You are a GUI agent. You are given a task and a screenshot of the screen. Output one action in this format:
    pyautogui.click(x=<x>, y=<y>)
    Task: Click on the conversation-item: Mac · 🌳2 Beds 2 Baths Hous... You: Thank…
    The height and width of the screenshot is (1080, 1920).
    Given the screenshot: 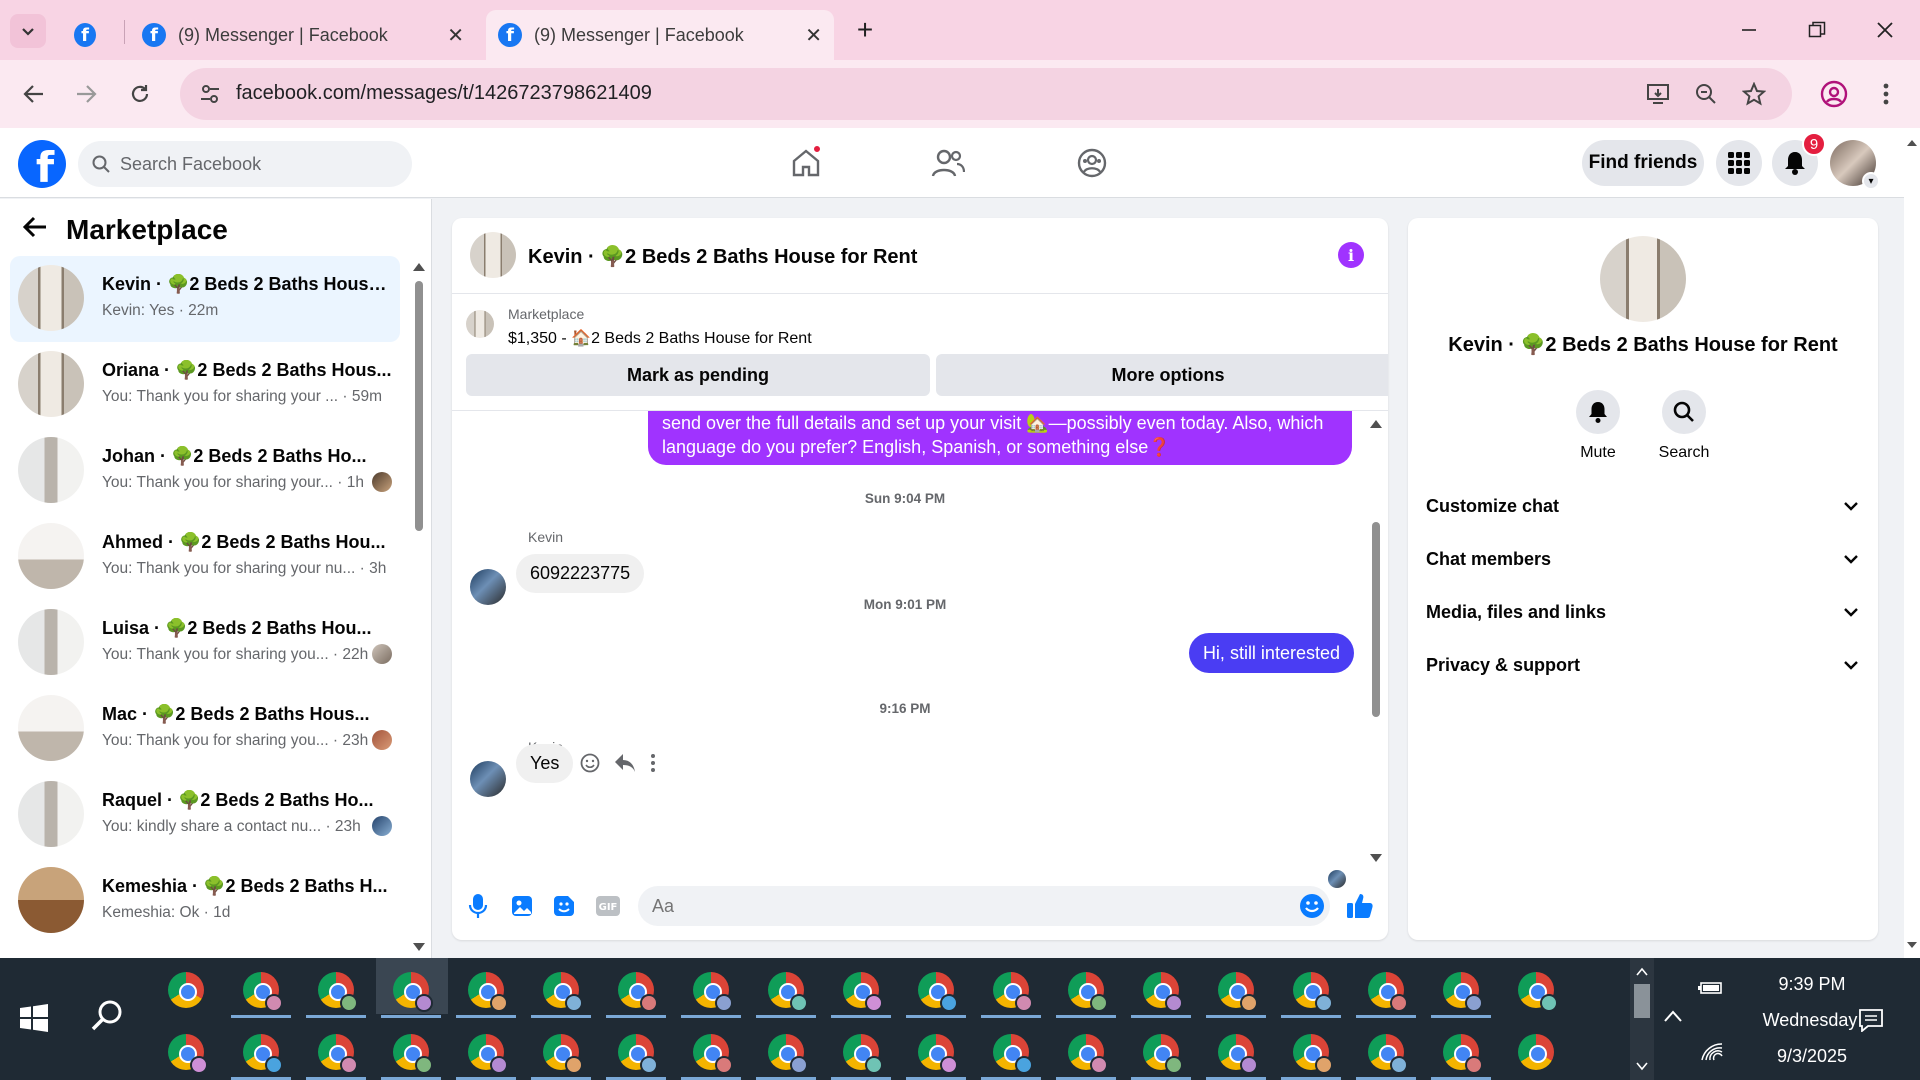 What is the action you would take?
    pyautogui.click(x=205, y=729)
    